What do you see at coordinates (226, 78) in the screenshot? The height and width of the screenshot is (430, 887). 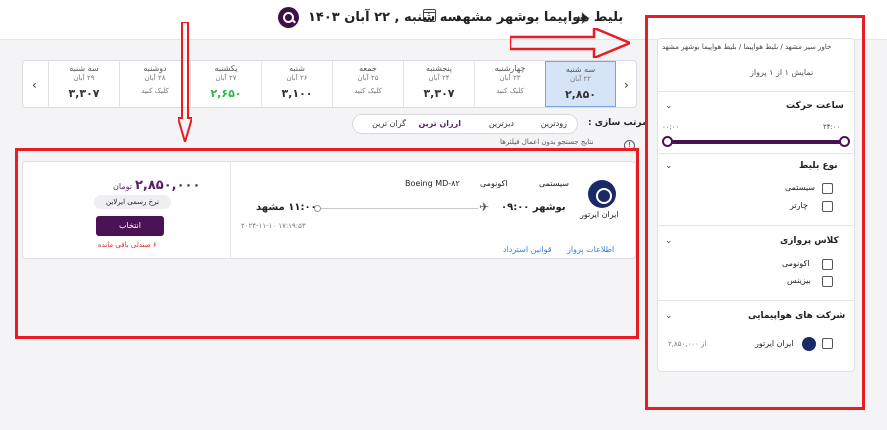 I see `date-date: ۲۷ آبان` at bounding box center [226, 78].